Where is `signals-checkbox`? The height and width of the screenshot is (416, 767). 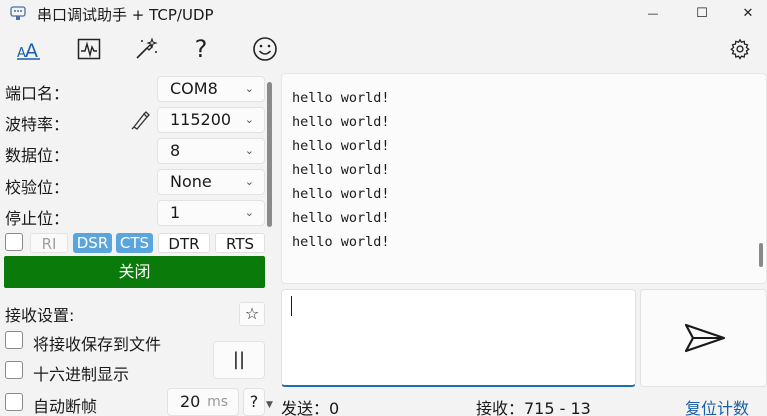 signals-checkbox is located at coordinates (14, 242).